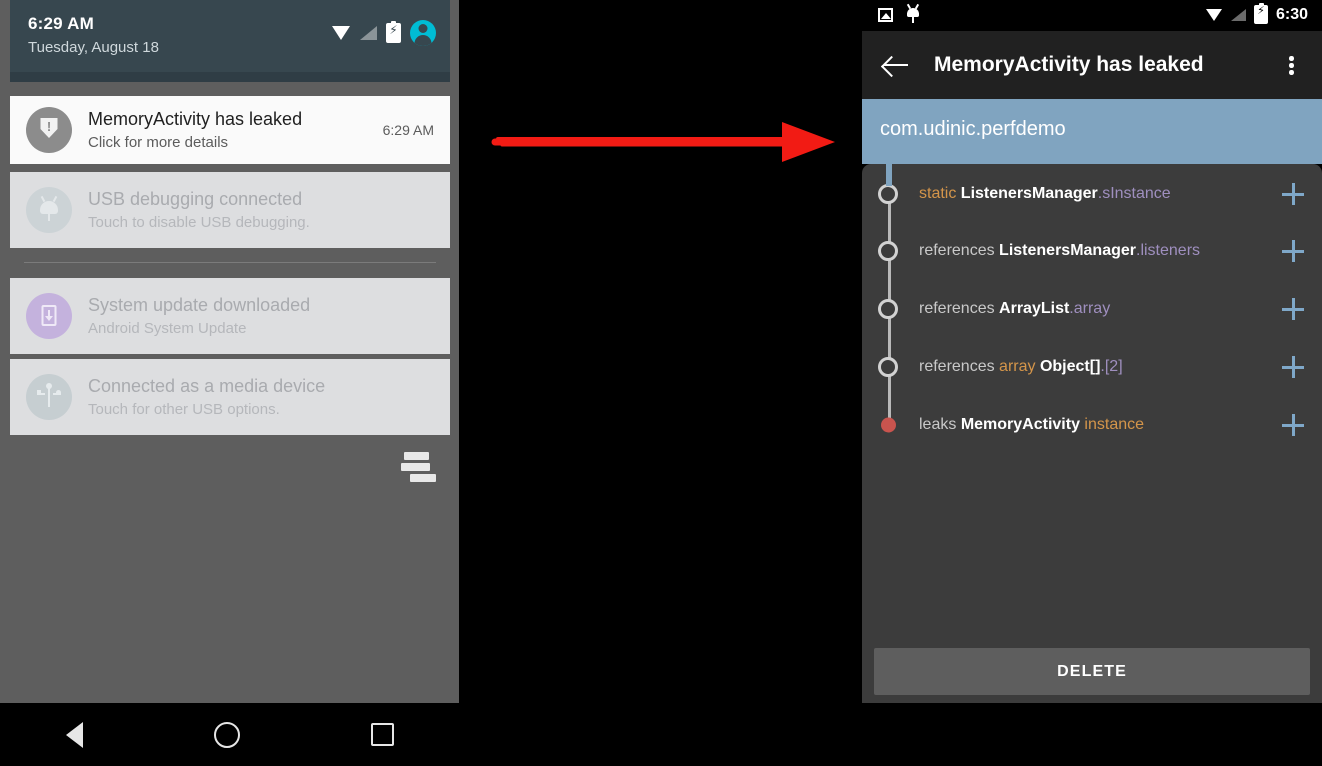 This screenshot has width=1322, height=766. What do you see at coordinates (1291, 14) in the screenshot?
I see `status-bar-clock: 6:30` at bounding box center [1291, 14].